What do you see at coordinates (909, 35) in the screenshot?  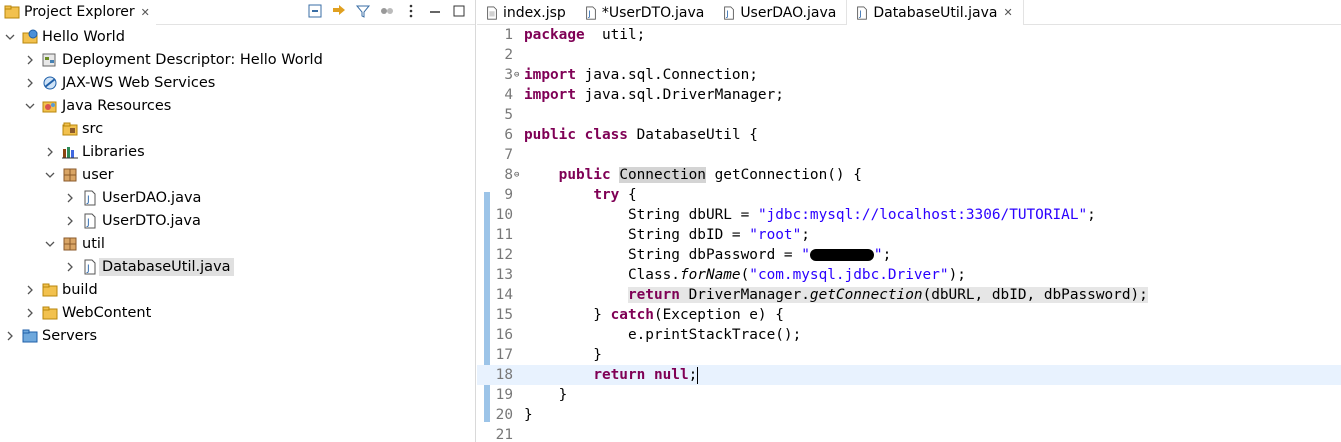 I see `code-line: 1 package util;` at bounding box center [909, 35].